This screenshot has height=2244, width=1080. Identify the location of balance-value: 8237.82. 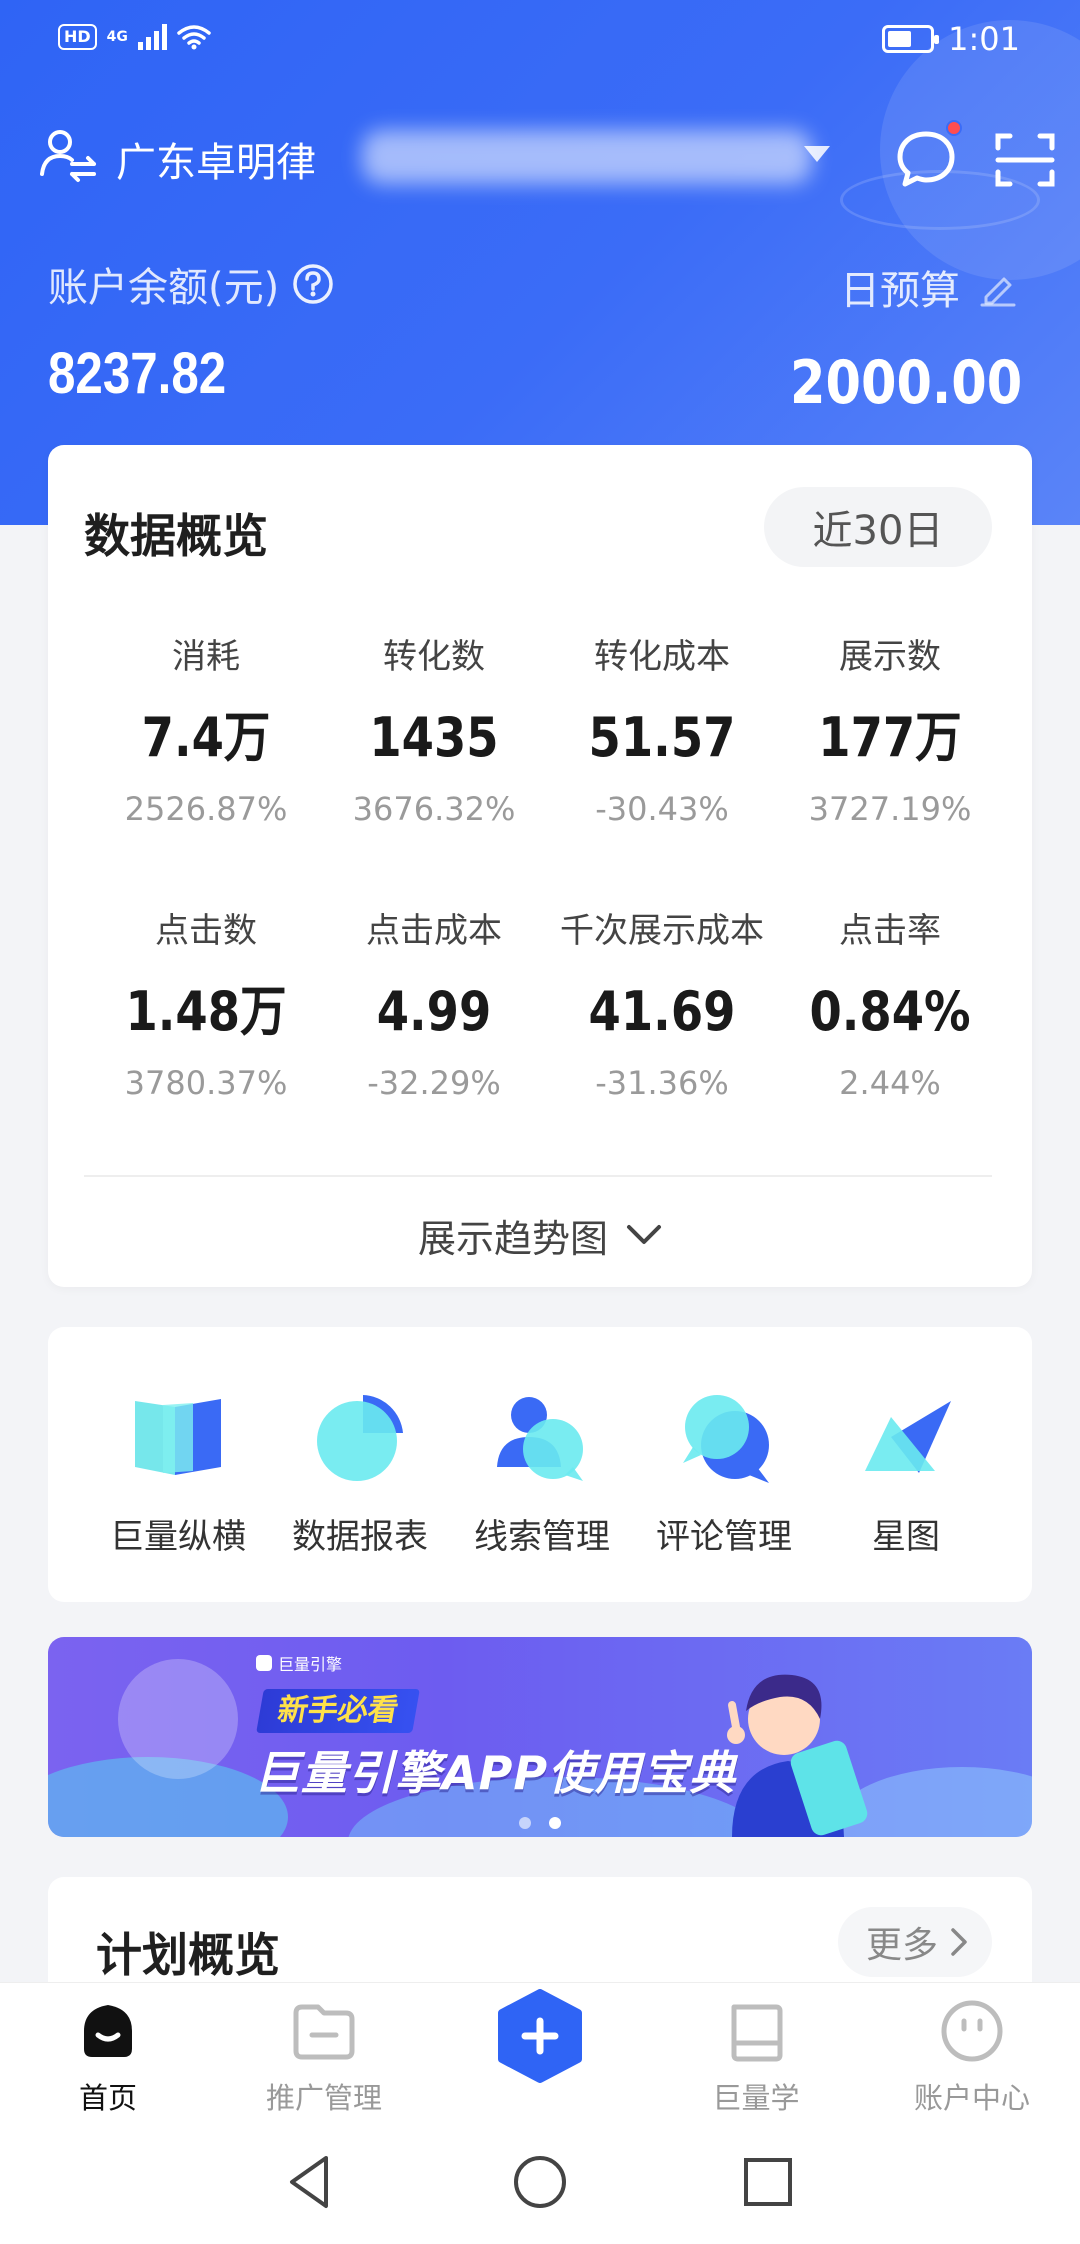
(137, 373).